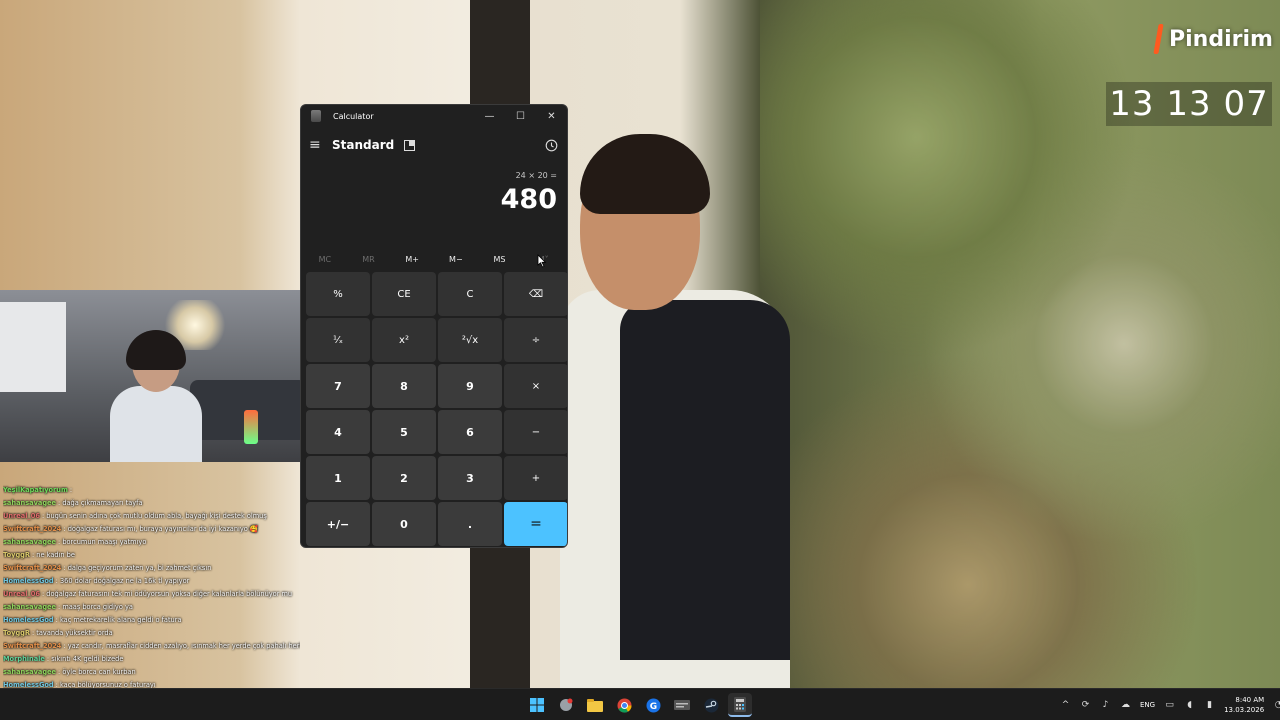  Describe the element at coordinates (470, 386) in the screenshot. I see `digit-key: 9` at that location.